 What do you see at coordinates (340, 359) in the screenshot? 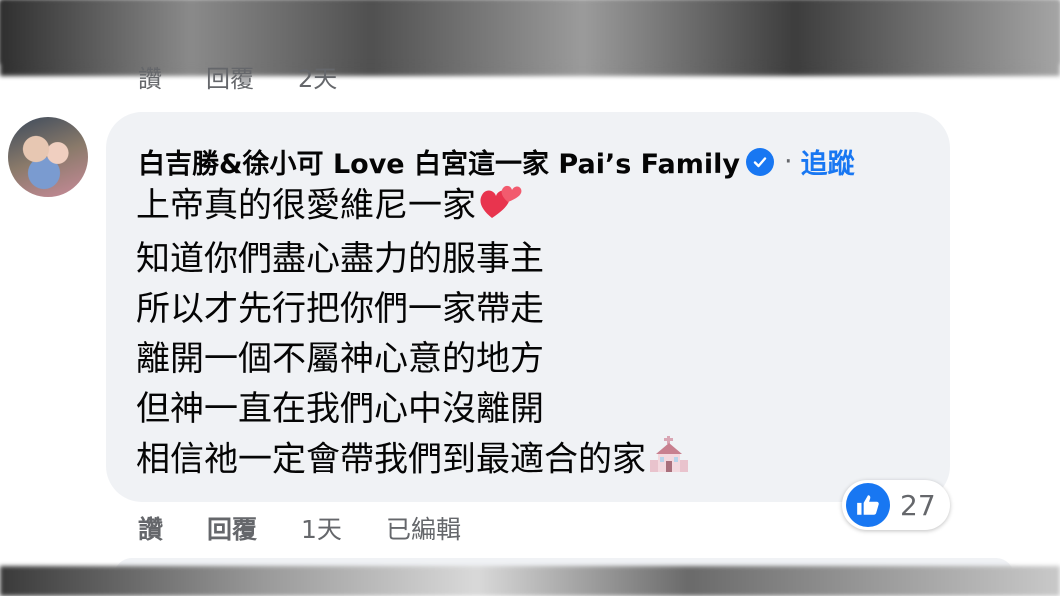
I see `comment-line: 離開一個不屬神心意的地方` at bounding box center [340, 359].